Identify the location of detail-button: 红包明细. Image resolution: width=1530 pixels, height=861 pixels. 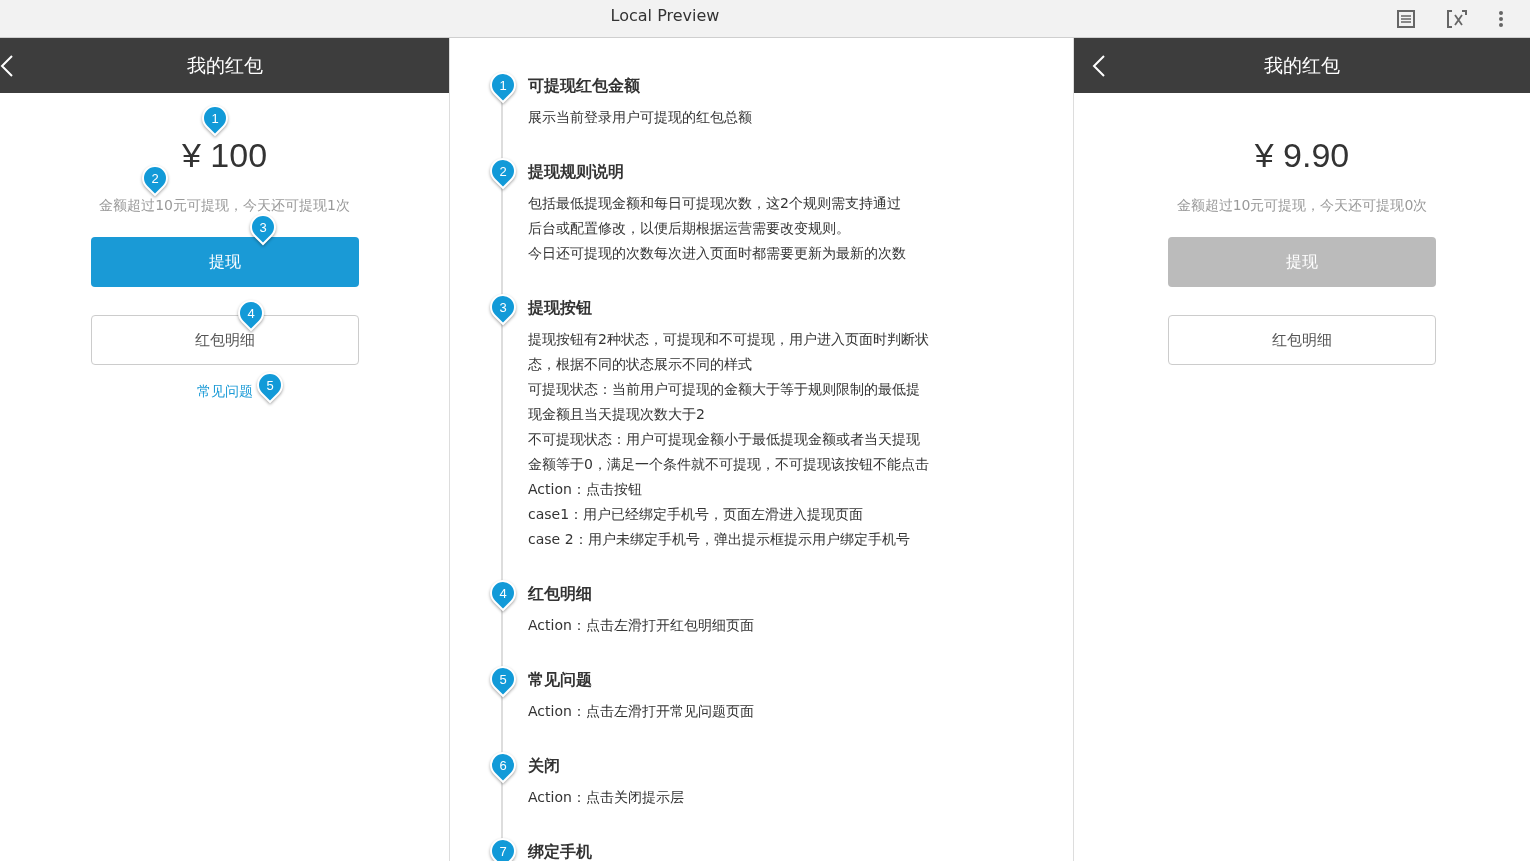
(1302, 340).